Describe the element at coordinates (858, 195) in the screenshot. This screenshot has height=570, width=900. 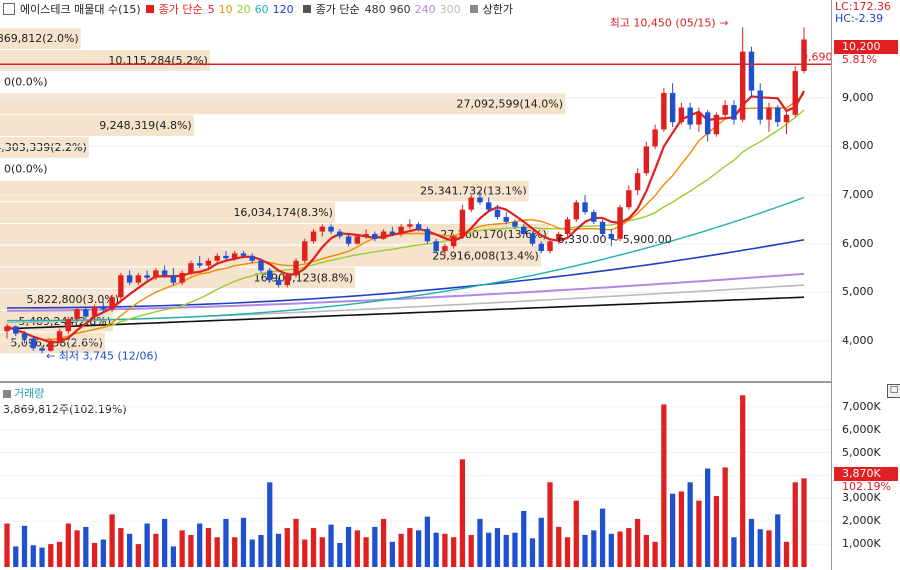
I see `price-tick-label: 7,000` at that location.